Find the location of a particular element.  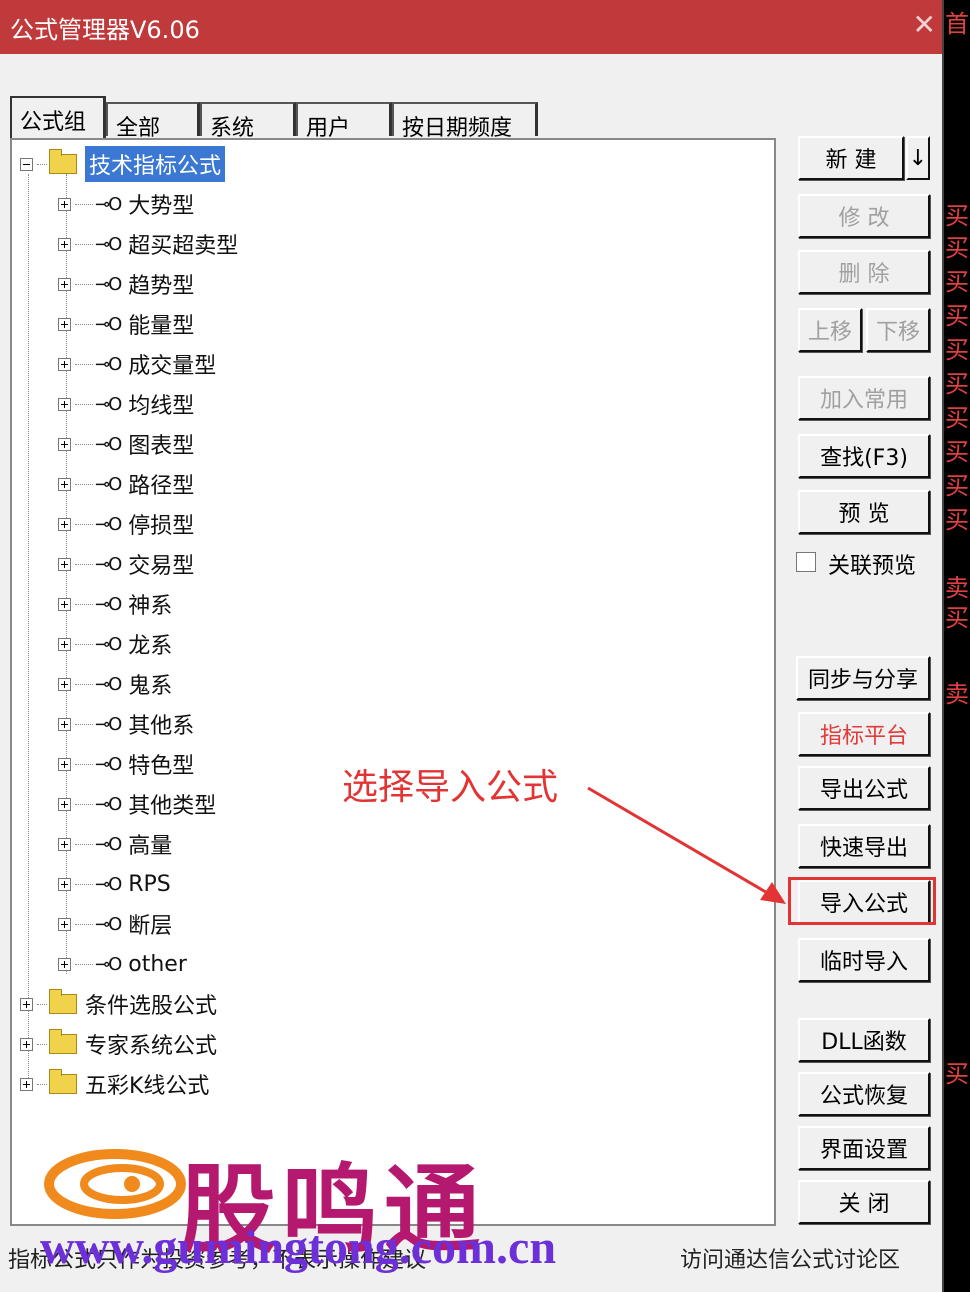

modify-button: 修 改 is located at coordinates (864, 216).